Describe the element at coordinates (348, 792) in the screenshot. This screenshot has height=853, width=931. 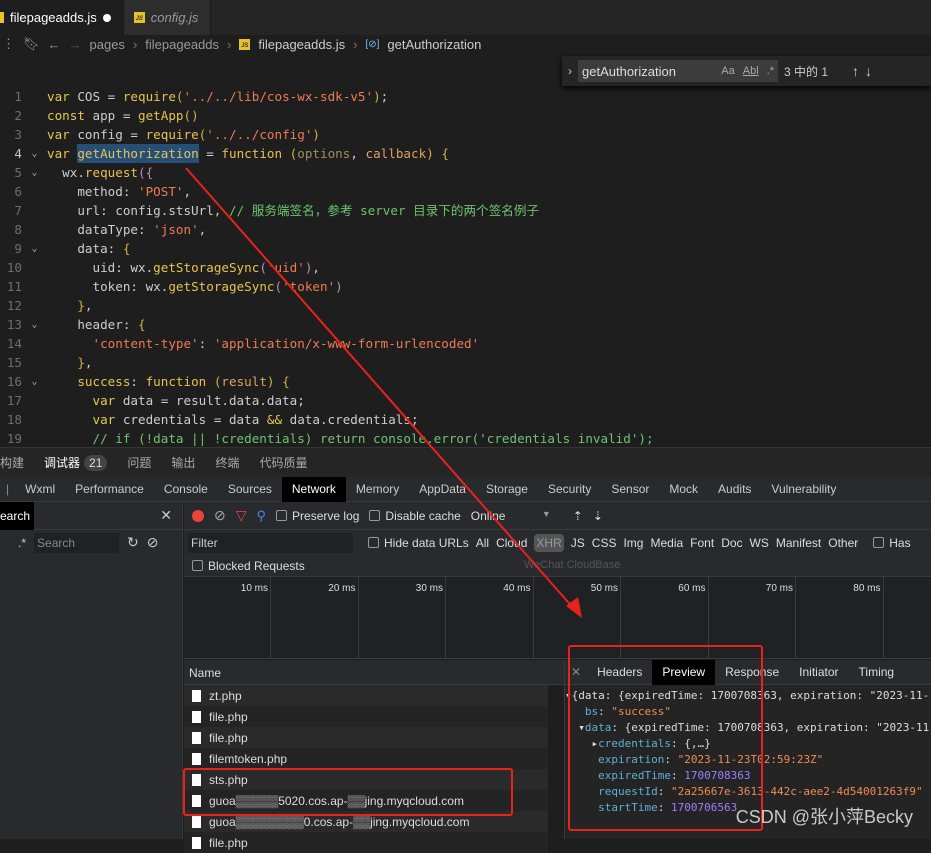
I see `highlight-box-requests` at that location.